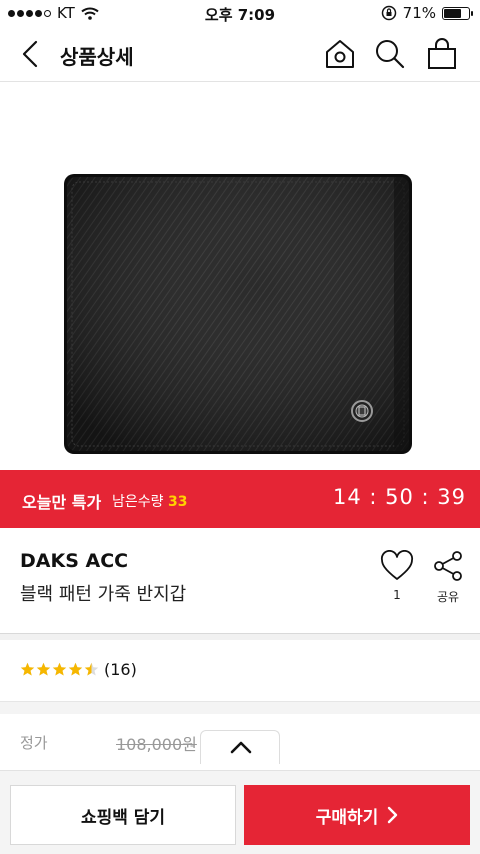 This screenshot has width=480, height=854. What do you see at coordinates (123, 815) in the screenshot?
I see `add-to-bag-button: 쇼핑백 담기` at bounding box center [123, 815].